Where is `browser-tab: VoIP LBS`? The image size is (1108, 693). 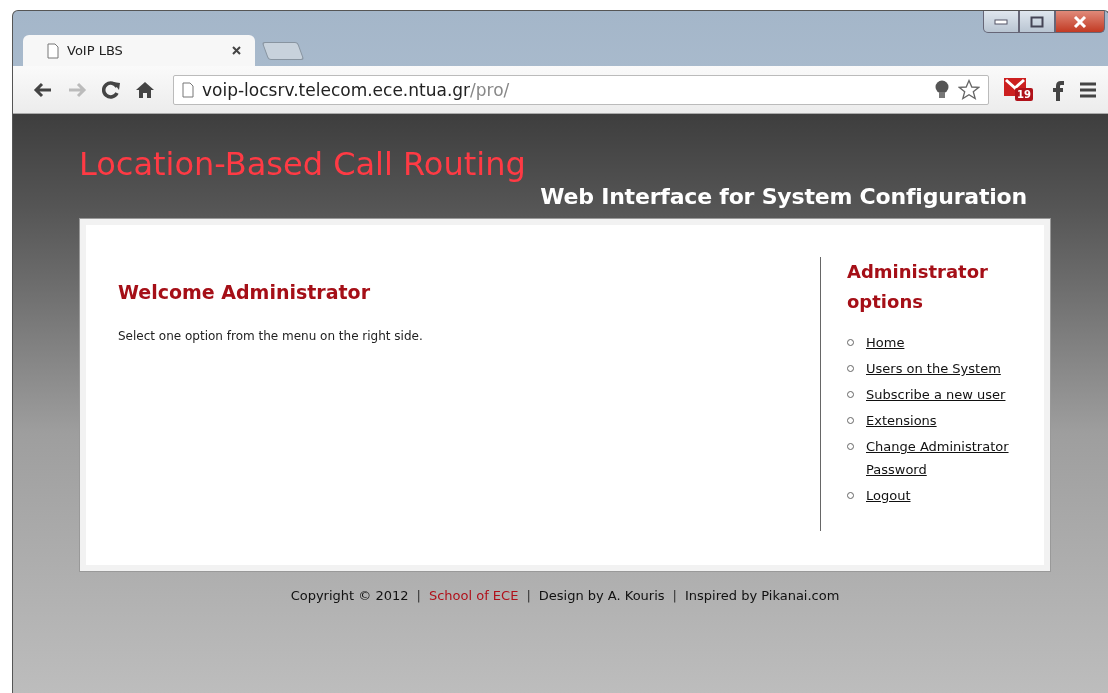 browser-tab: VoIP LBS is located at coordinates (139, 50).